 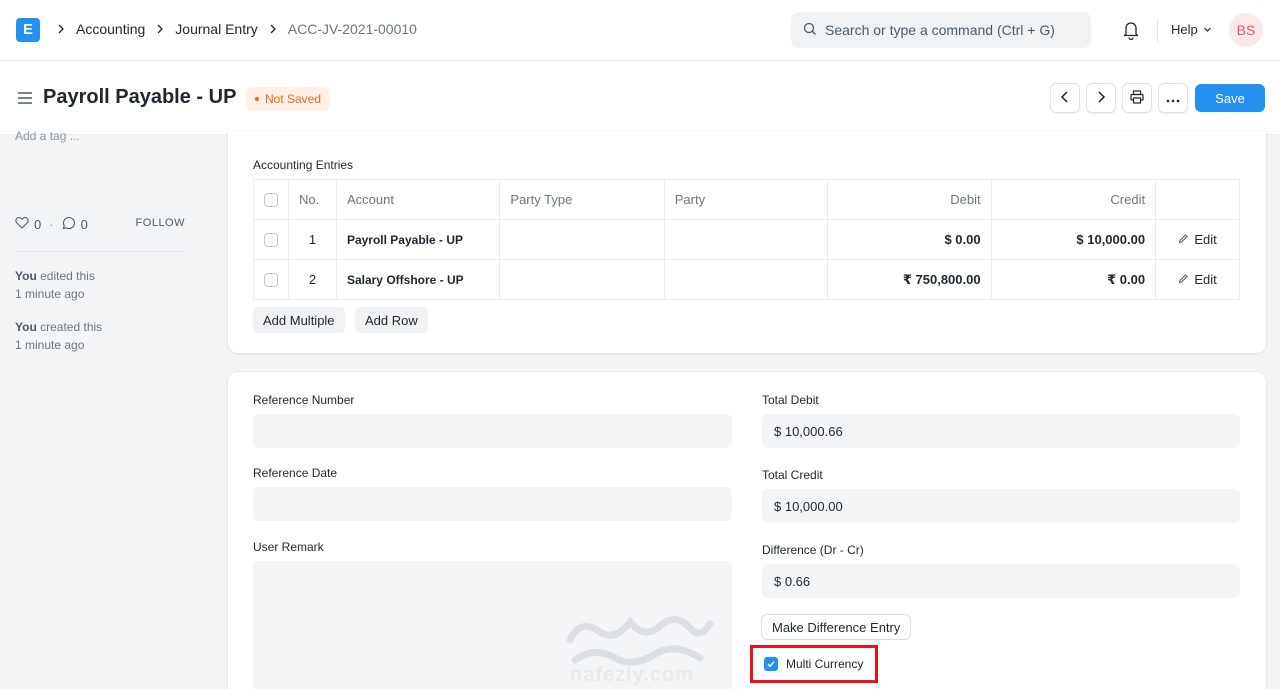 I want to click on reference-number-label: Reference Number, so click(x=304, y=400).